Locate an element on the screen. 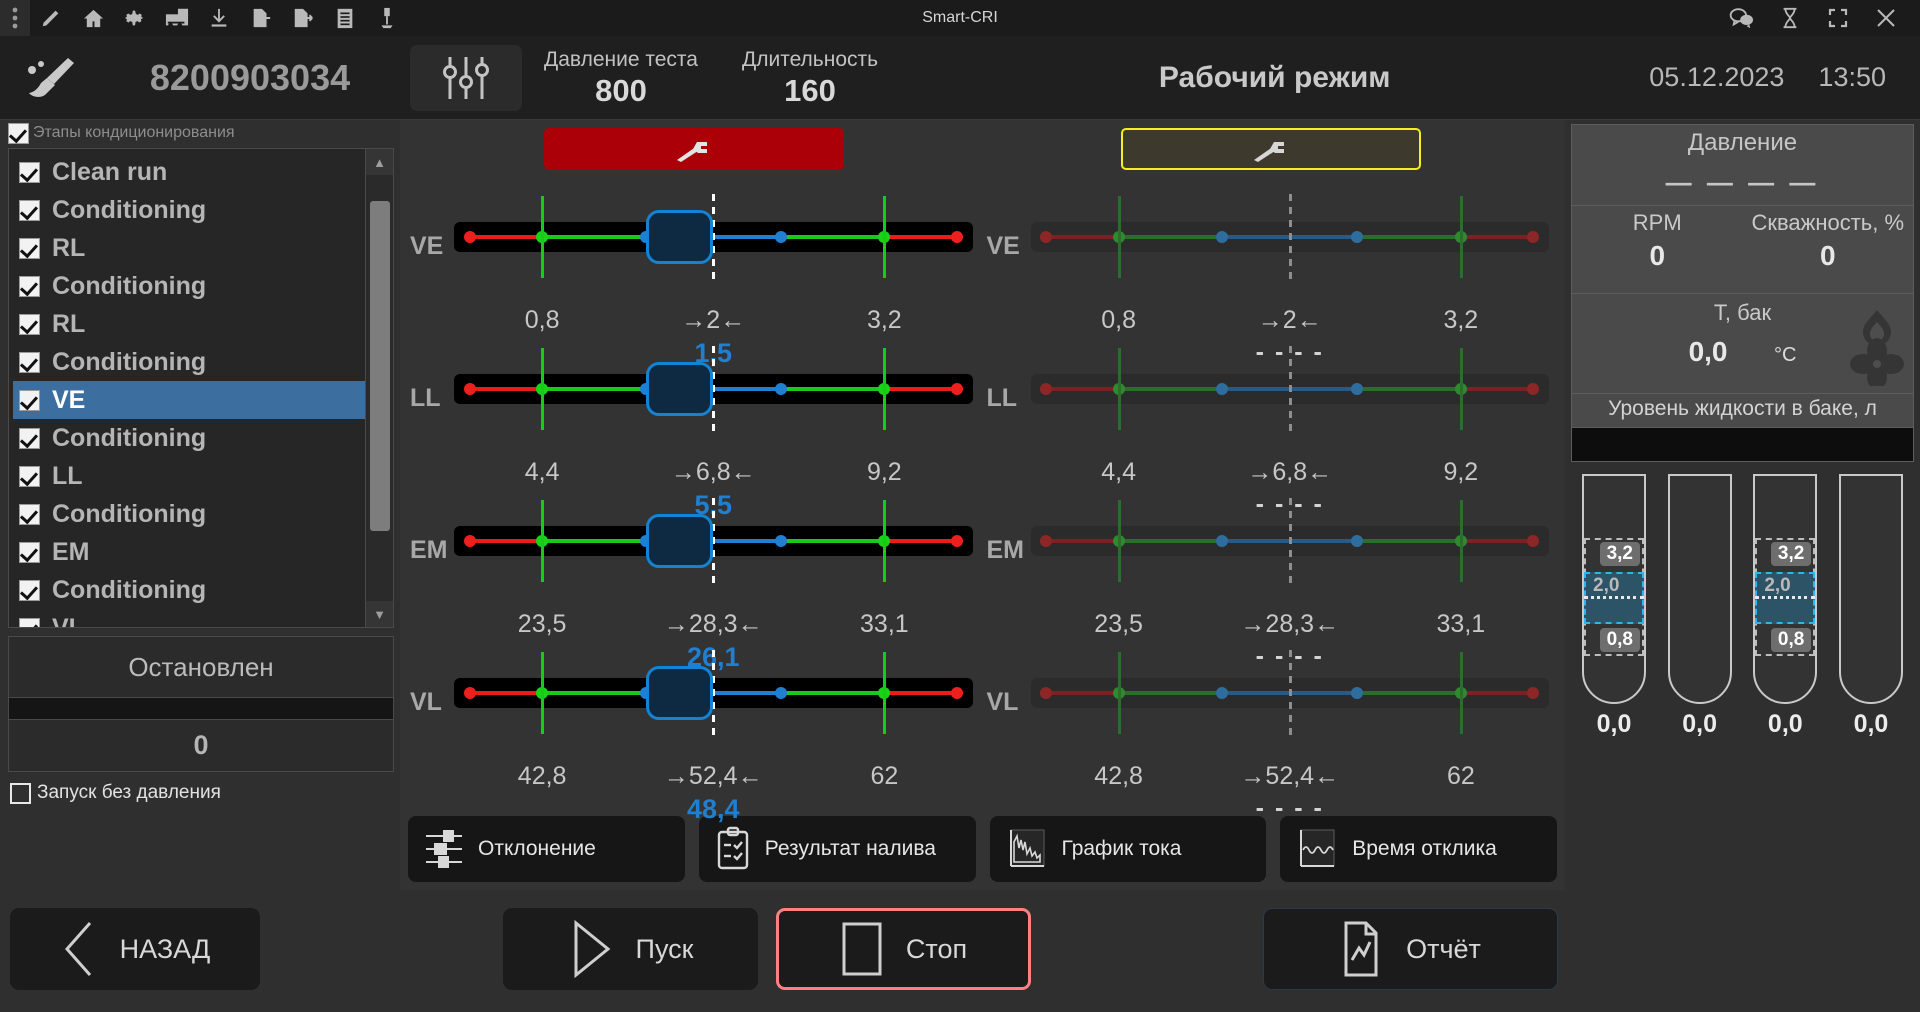 The width and height of the screenshot is (1920, 1012). tool-button-current-chart: График тока is located at coordinates (1128, 849).